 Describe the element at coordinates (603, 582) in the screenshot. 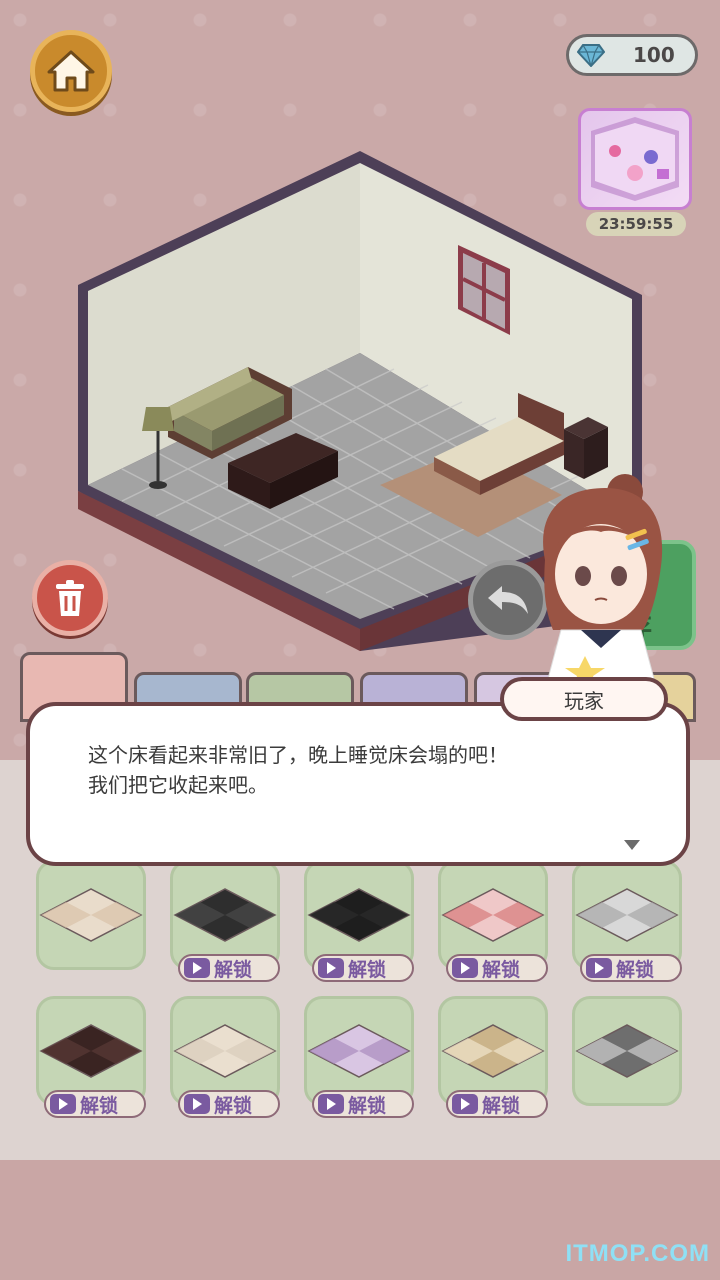

I see `player-character` at that location.